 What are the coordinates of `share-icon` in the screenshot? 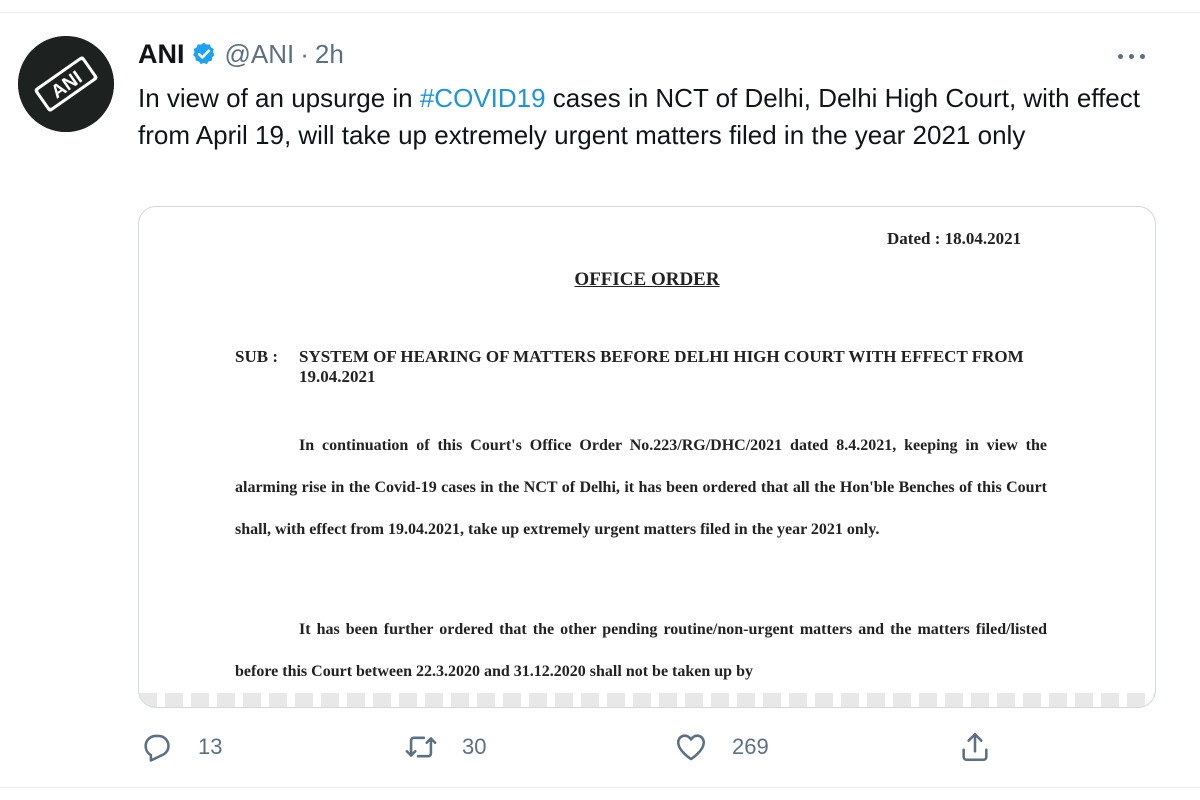 It's located at (975, 747).